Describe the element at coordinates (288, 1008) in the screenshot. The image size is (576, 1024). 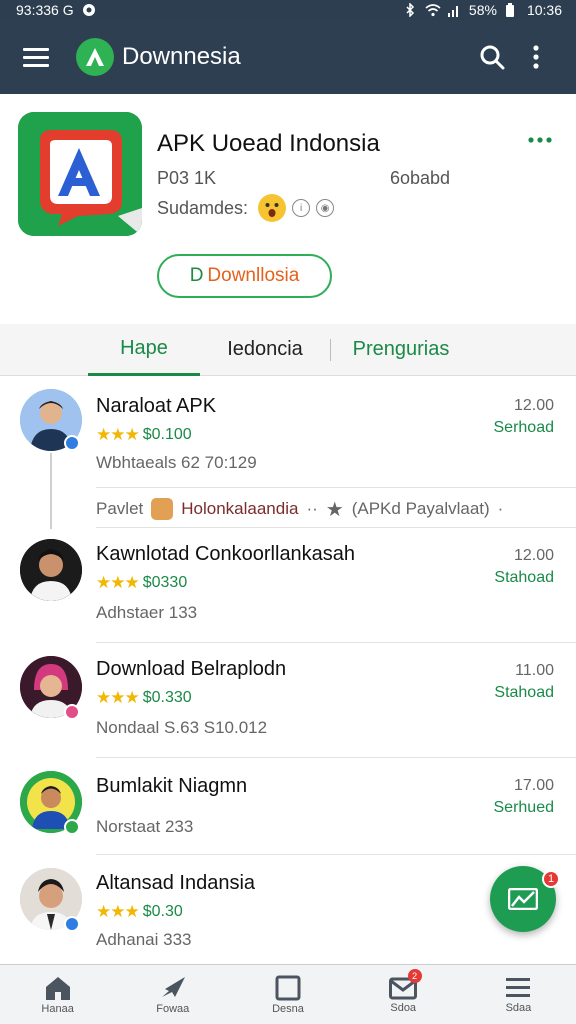
I see `nav-label: Desna` at that location.